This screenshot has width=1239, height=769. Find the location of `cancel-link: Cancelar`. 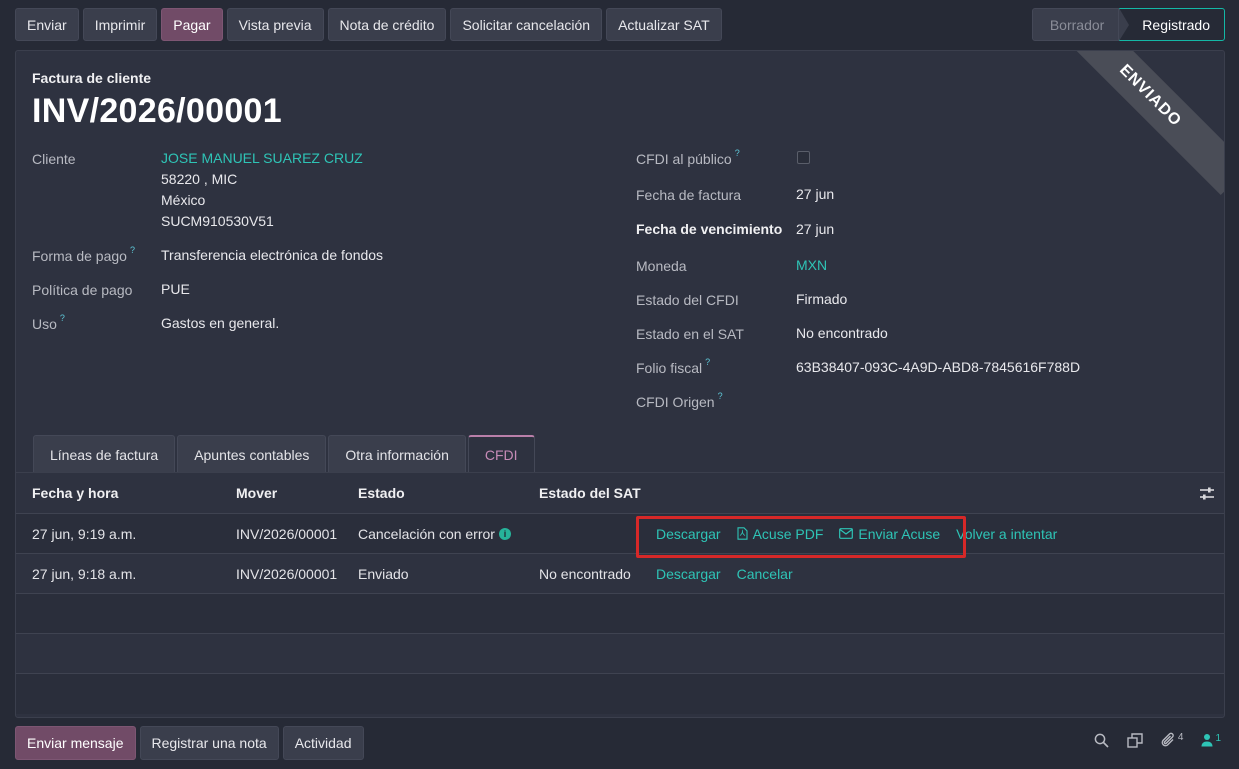

cancel-link: Cancelar is located at coordinates (765, 574).